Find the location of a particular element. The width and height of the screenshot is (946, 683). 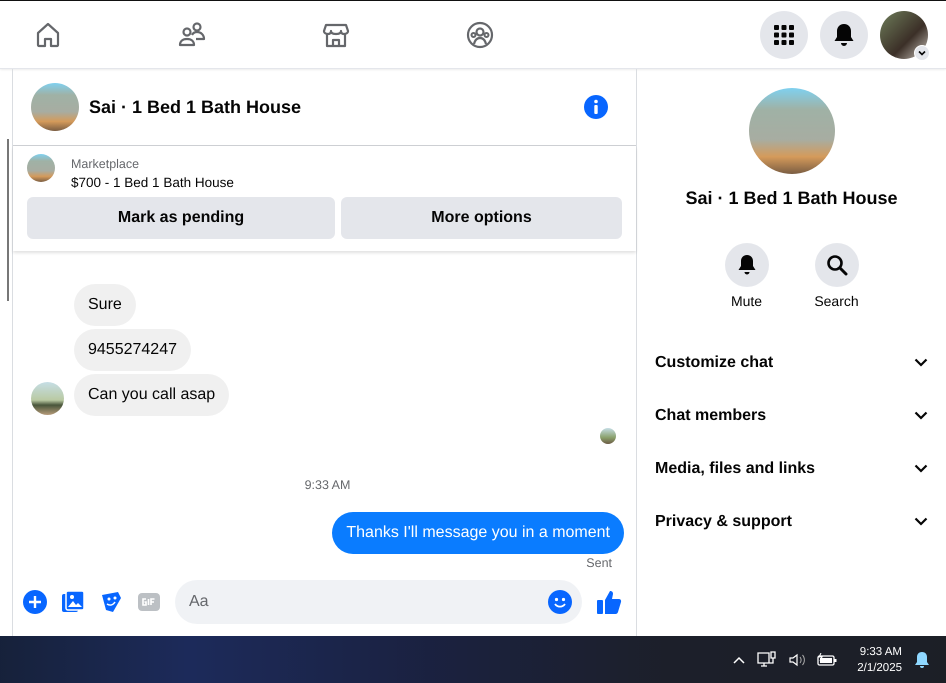

message-bubble: Can you call asap is located at coordinates (152, 395).